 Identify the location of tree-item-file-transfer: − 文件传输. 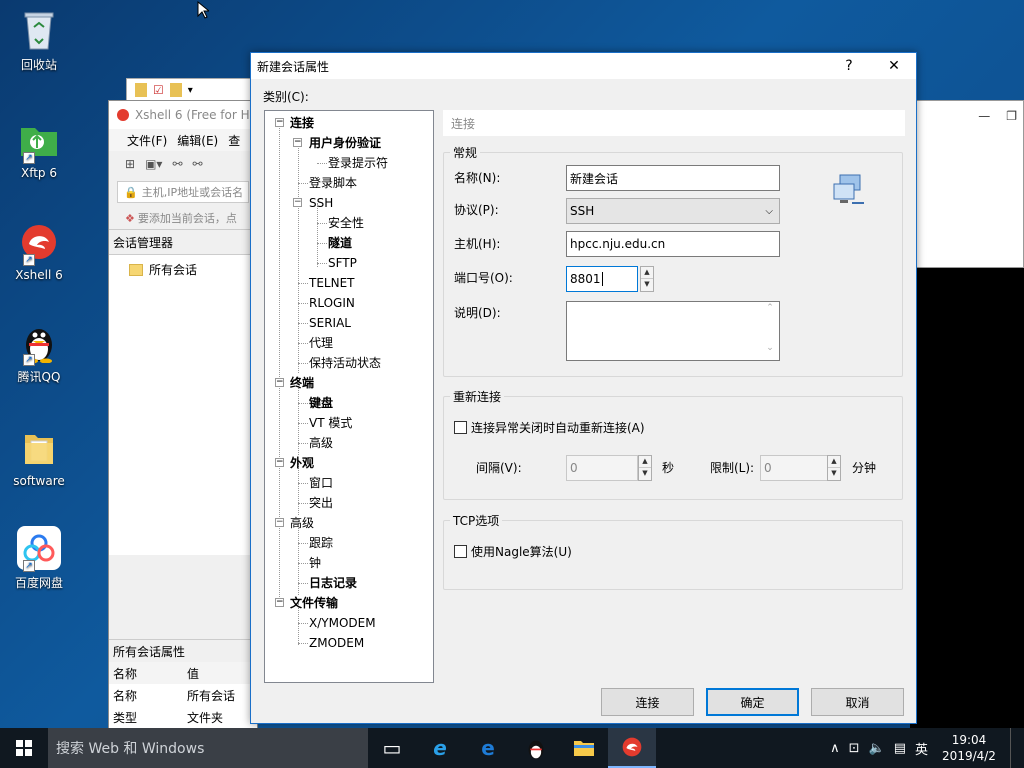
(349, 603).